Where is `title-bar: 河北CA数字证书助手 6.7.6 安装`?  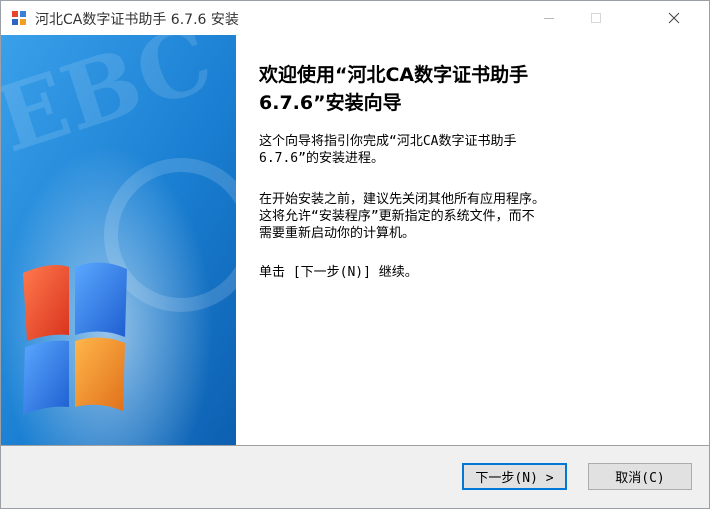
title-bar: 河北CA数字证书助手 6.7.6 安装 is located at coordinates (355, 18).